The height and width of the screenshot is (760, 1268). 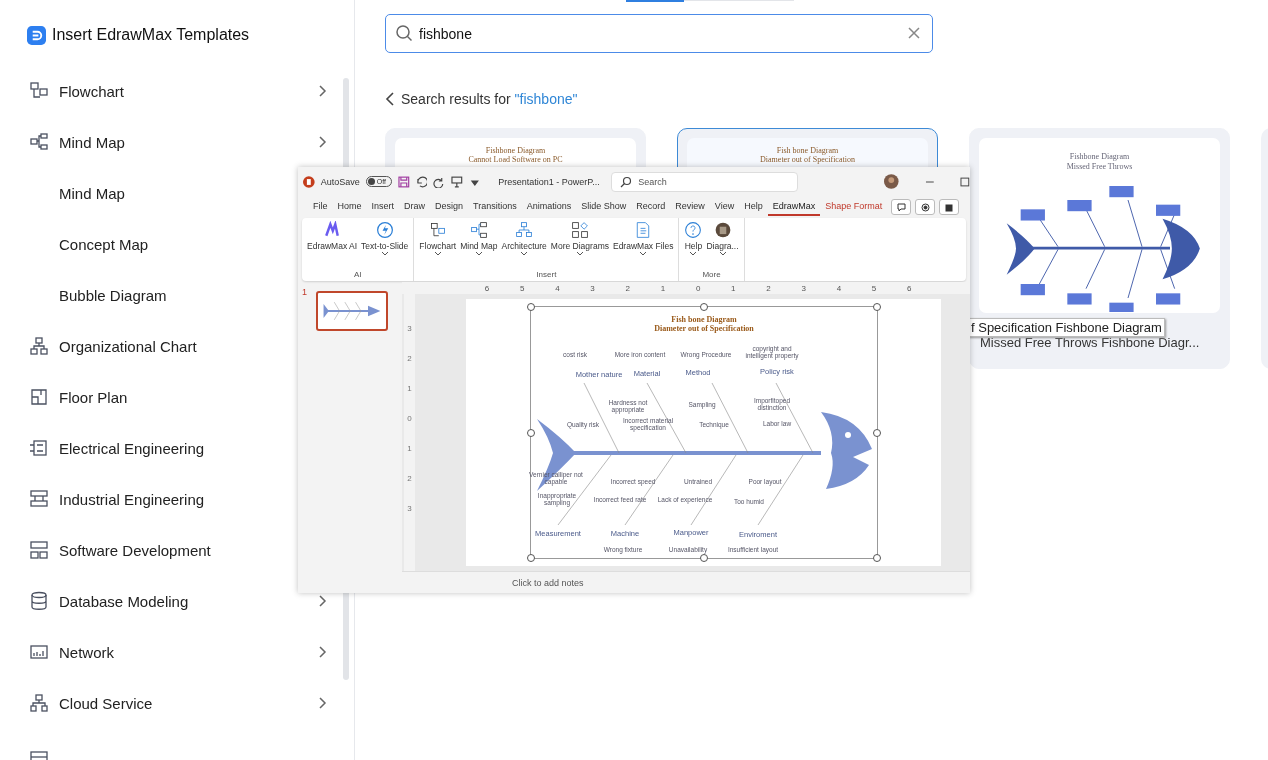 I want to click on shapes-icon, so click(x=579, y=230).